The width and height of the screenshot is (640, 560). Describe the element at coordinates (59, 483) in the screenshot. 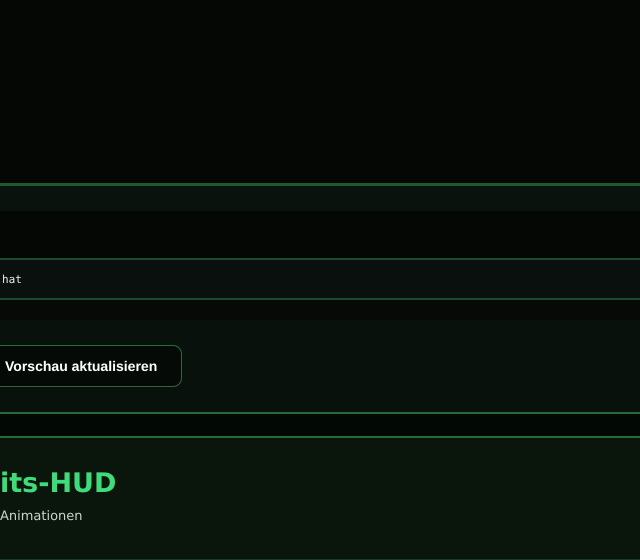

I see `card-title: its-HUD` at that location.